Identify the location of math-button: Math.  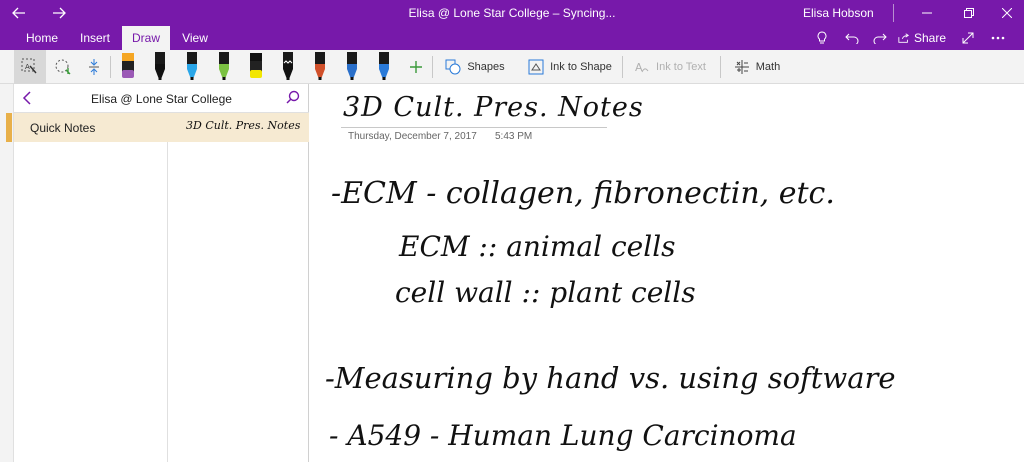
(757, 67).